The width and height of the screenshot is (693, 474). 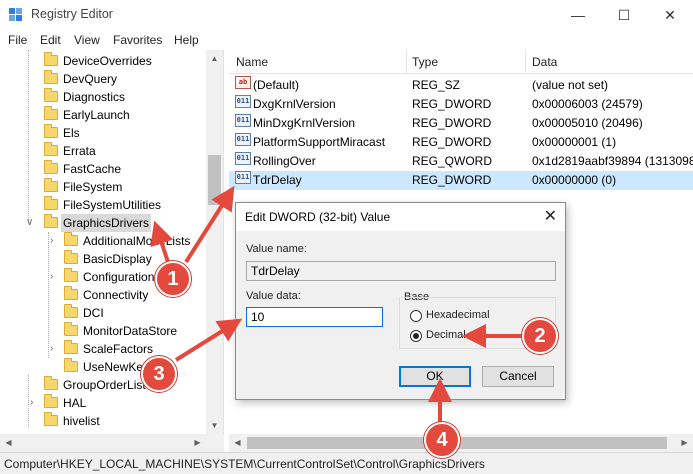 What do you see at coordinates (50, 40) in the screenshot?
I see `menu-edit: Edit` at bounding box center [50, 40].